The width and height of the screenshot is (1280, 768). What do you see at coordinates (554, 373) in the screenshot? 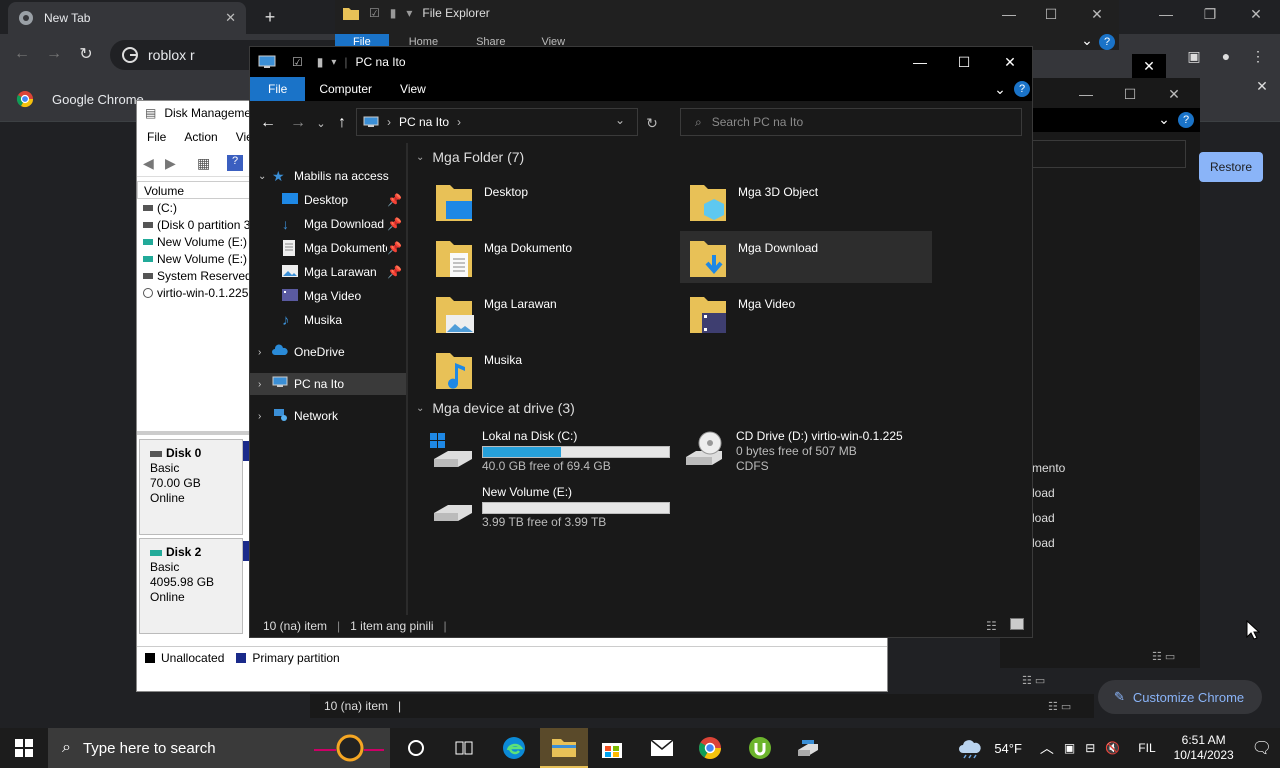
I see `folder-music: Musika` at bounding box center [554, 373].